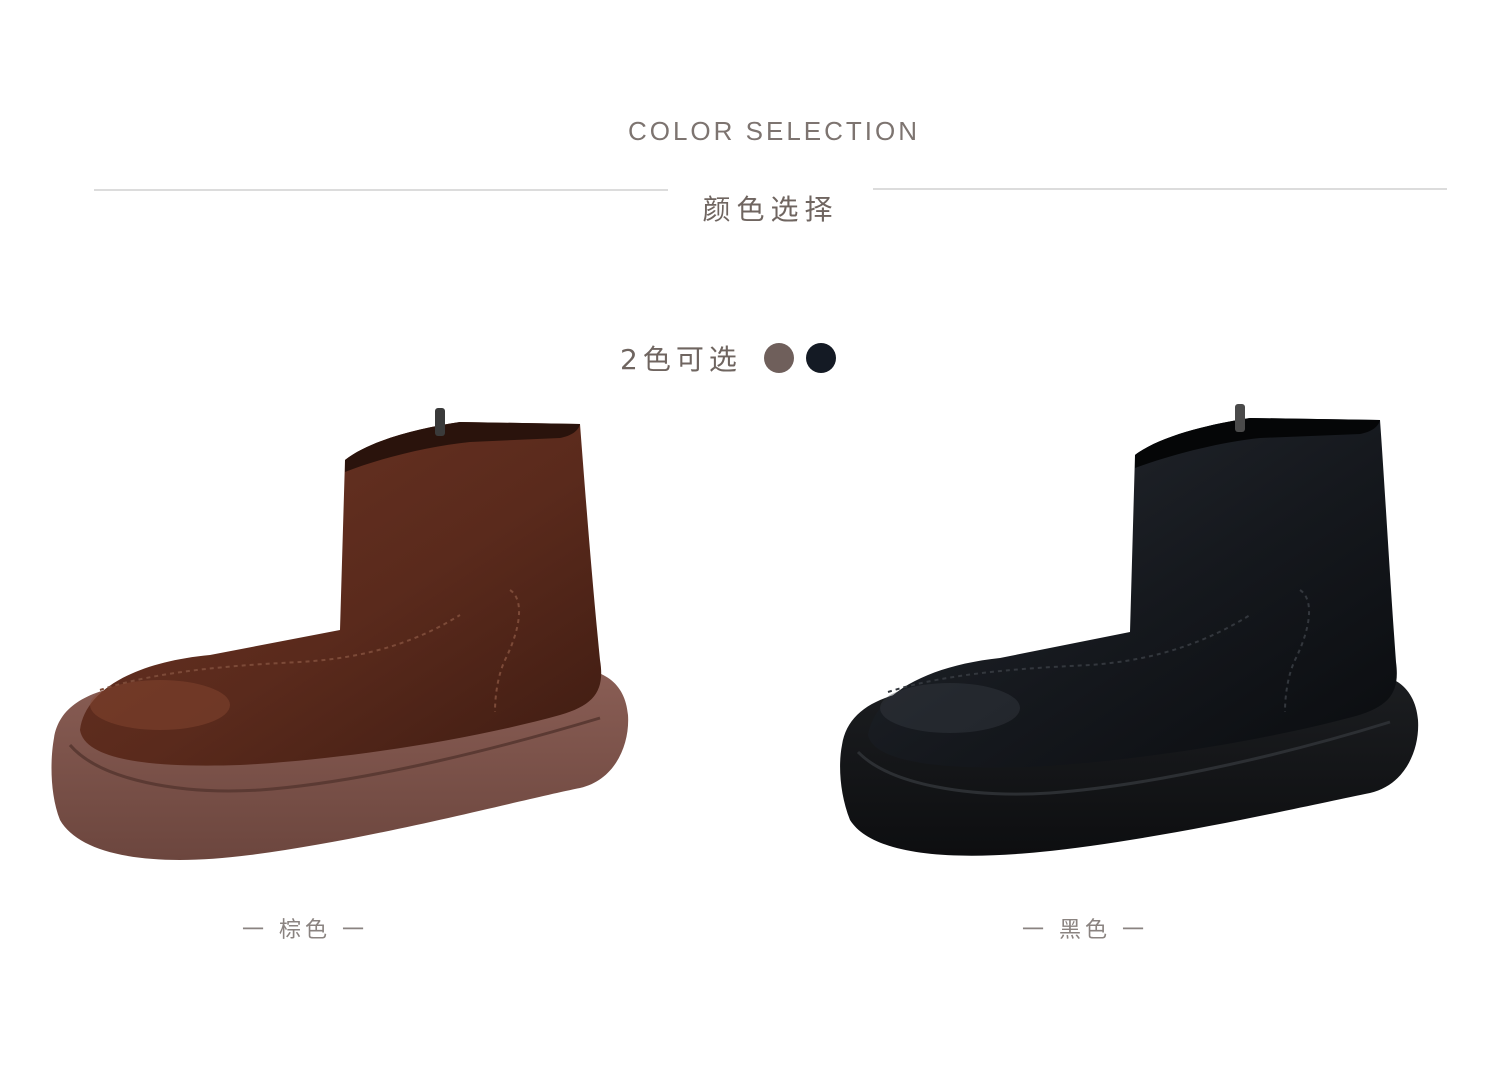 The height and width of the screenshot is (1080, 1500). What do you see at coordinates (381, 190) in the screenshot?
I see `divider-left` at bounding box center [381, 190].